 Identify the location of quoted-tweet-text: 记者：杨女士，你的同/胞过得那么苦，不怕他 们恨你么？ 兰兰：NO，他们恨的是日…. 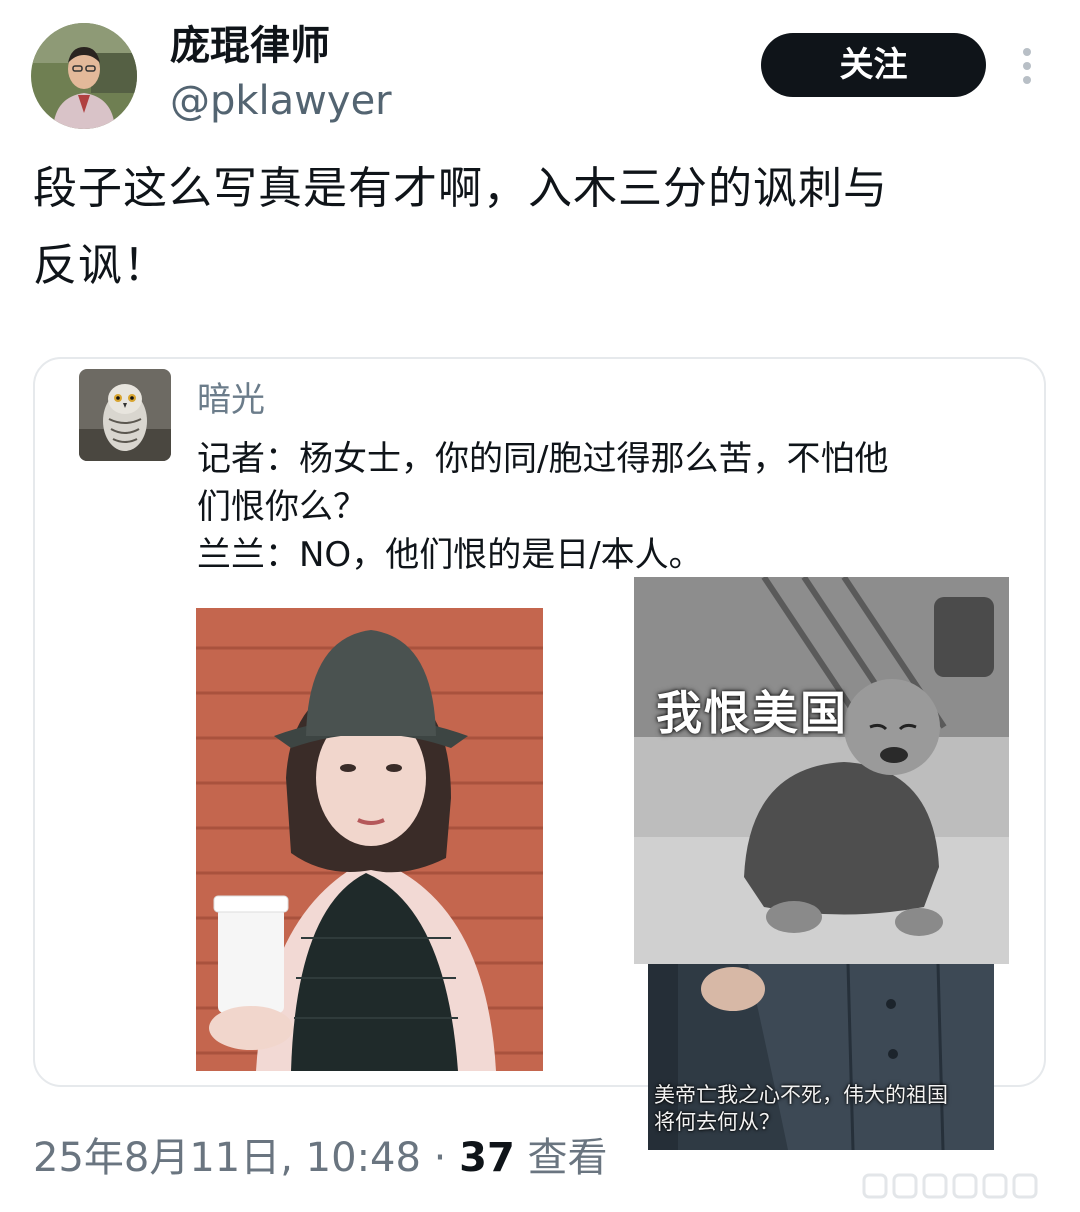
(543, 507).